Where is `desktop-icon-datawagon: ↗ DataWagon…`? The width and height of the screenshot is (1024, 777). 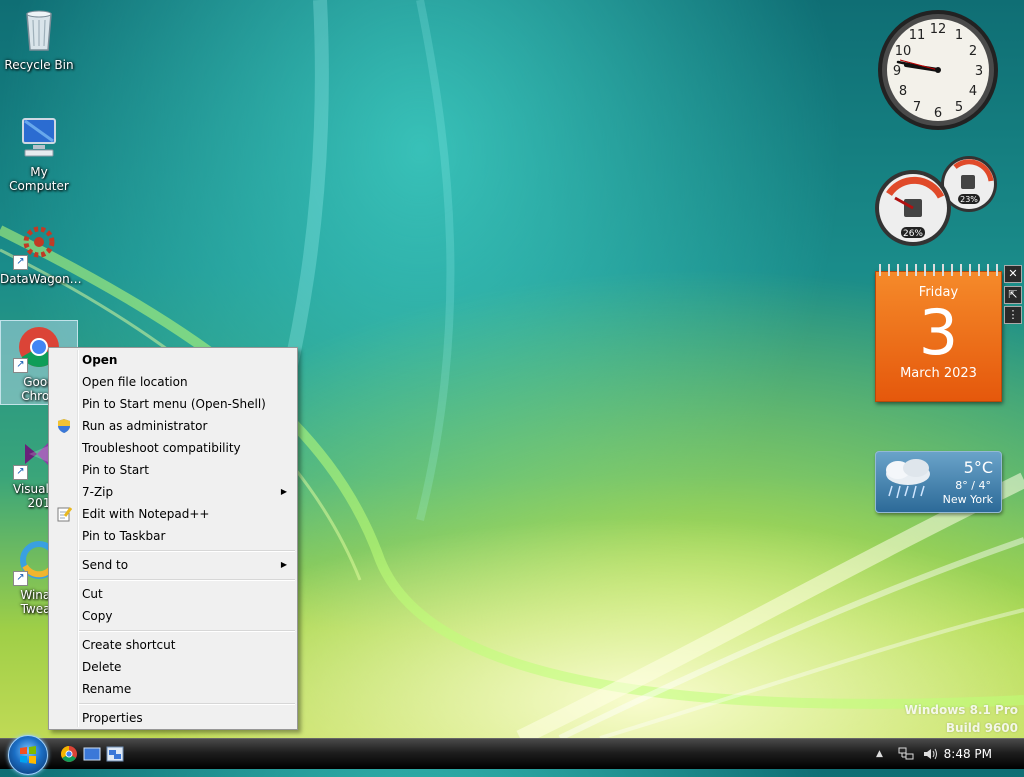
desktop-icon-datawagon: ↗ DataWagon… is located at coordinates (41, 253).